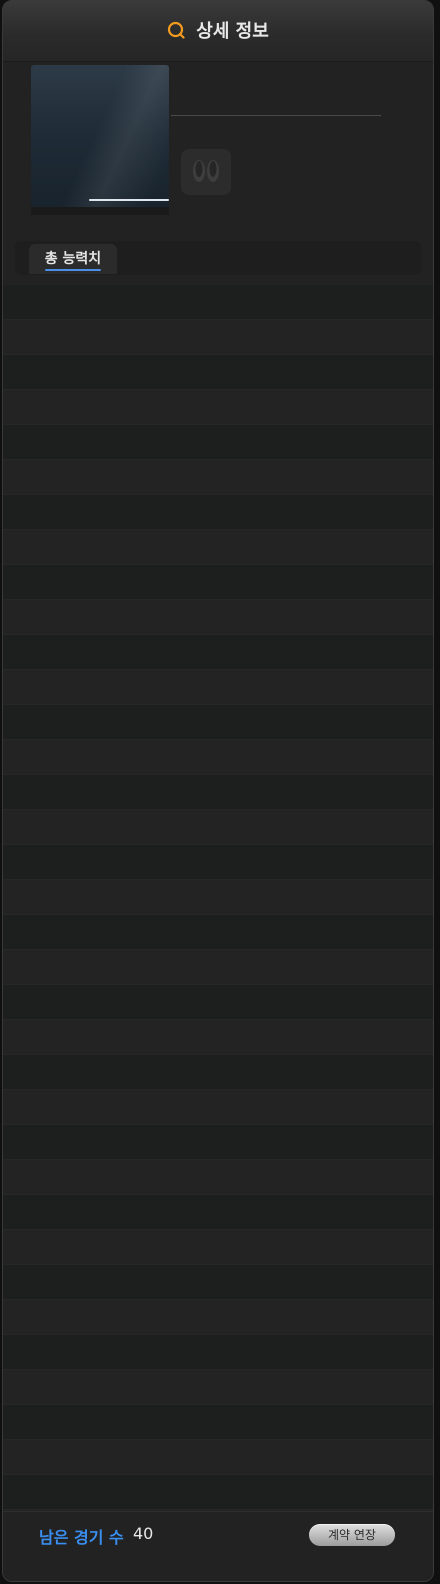 The width and height of the screenshot is (440, 1584). Describe the element at coordinates (218, 1546) in the screenshot. I see `footer: 남은 경기 수 40 계약 연장` at that location.